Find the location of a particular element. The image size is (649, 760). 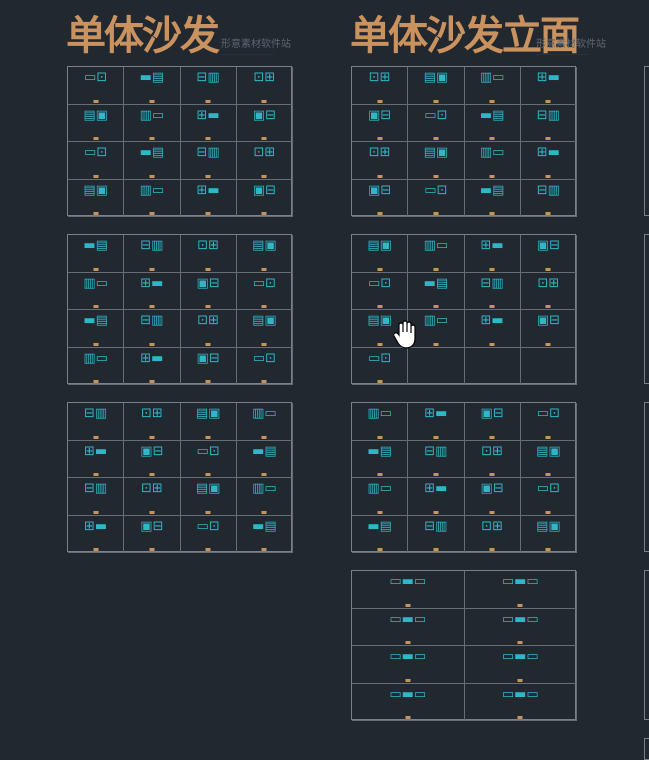

drawing-sheet: ⊡⊞ ▤▣ ▥▭ ⊞▬ ▣⊟ ▭⊡ ▬▤ ⊟▥ ⊡⊞ ▤▣ ▥▭ ⊞▬ ▣⊟ ▭⊡ ▬▤ ⊟▥ is located at coordinates (464, 141).